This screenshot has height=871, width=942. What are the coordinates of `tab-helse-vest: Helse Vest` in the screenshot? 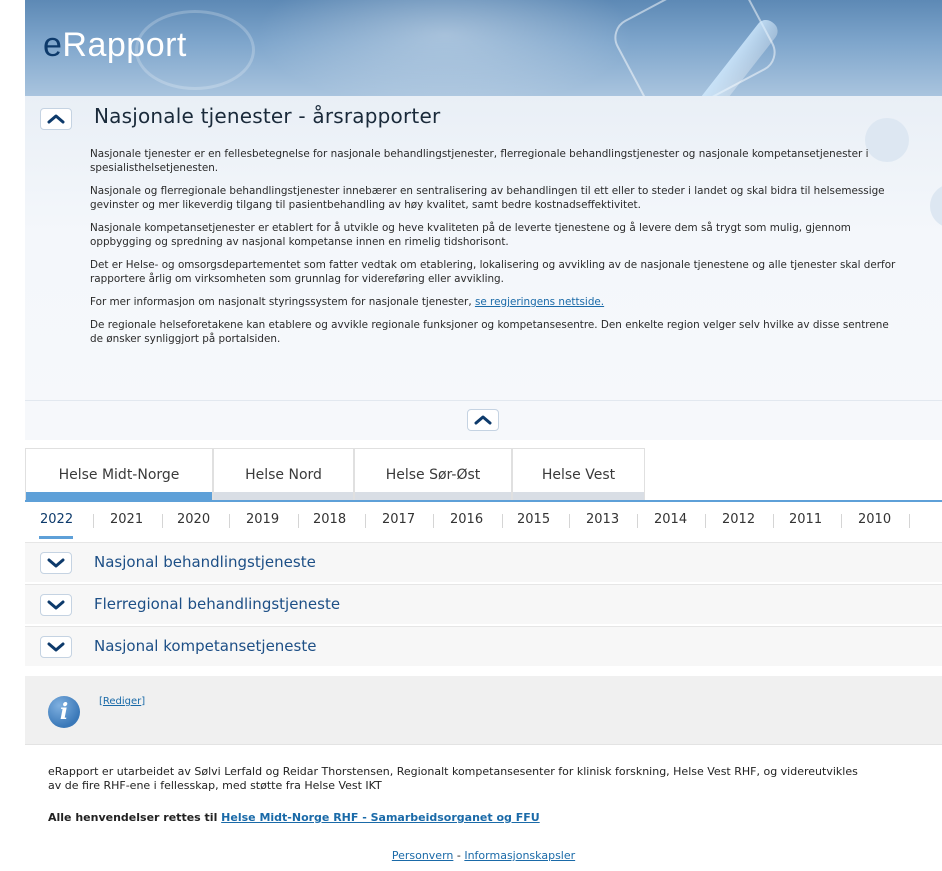 It's located at (578, 474).